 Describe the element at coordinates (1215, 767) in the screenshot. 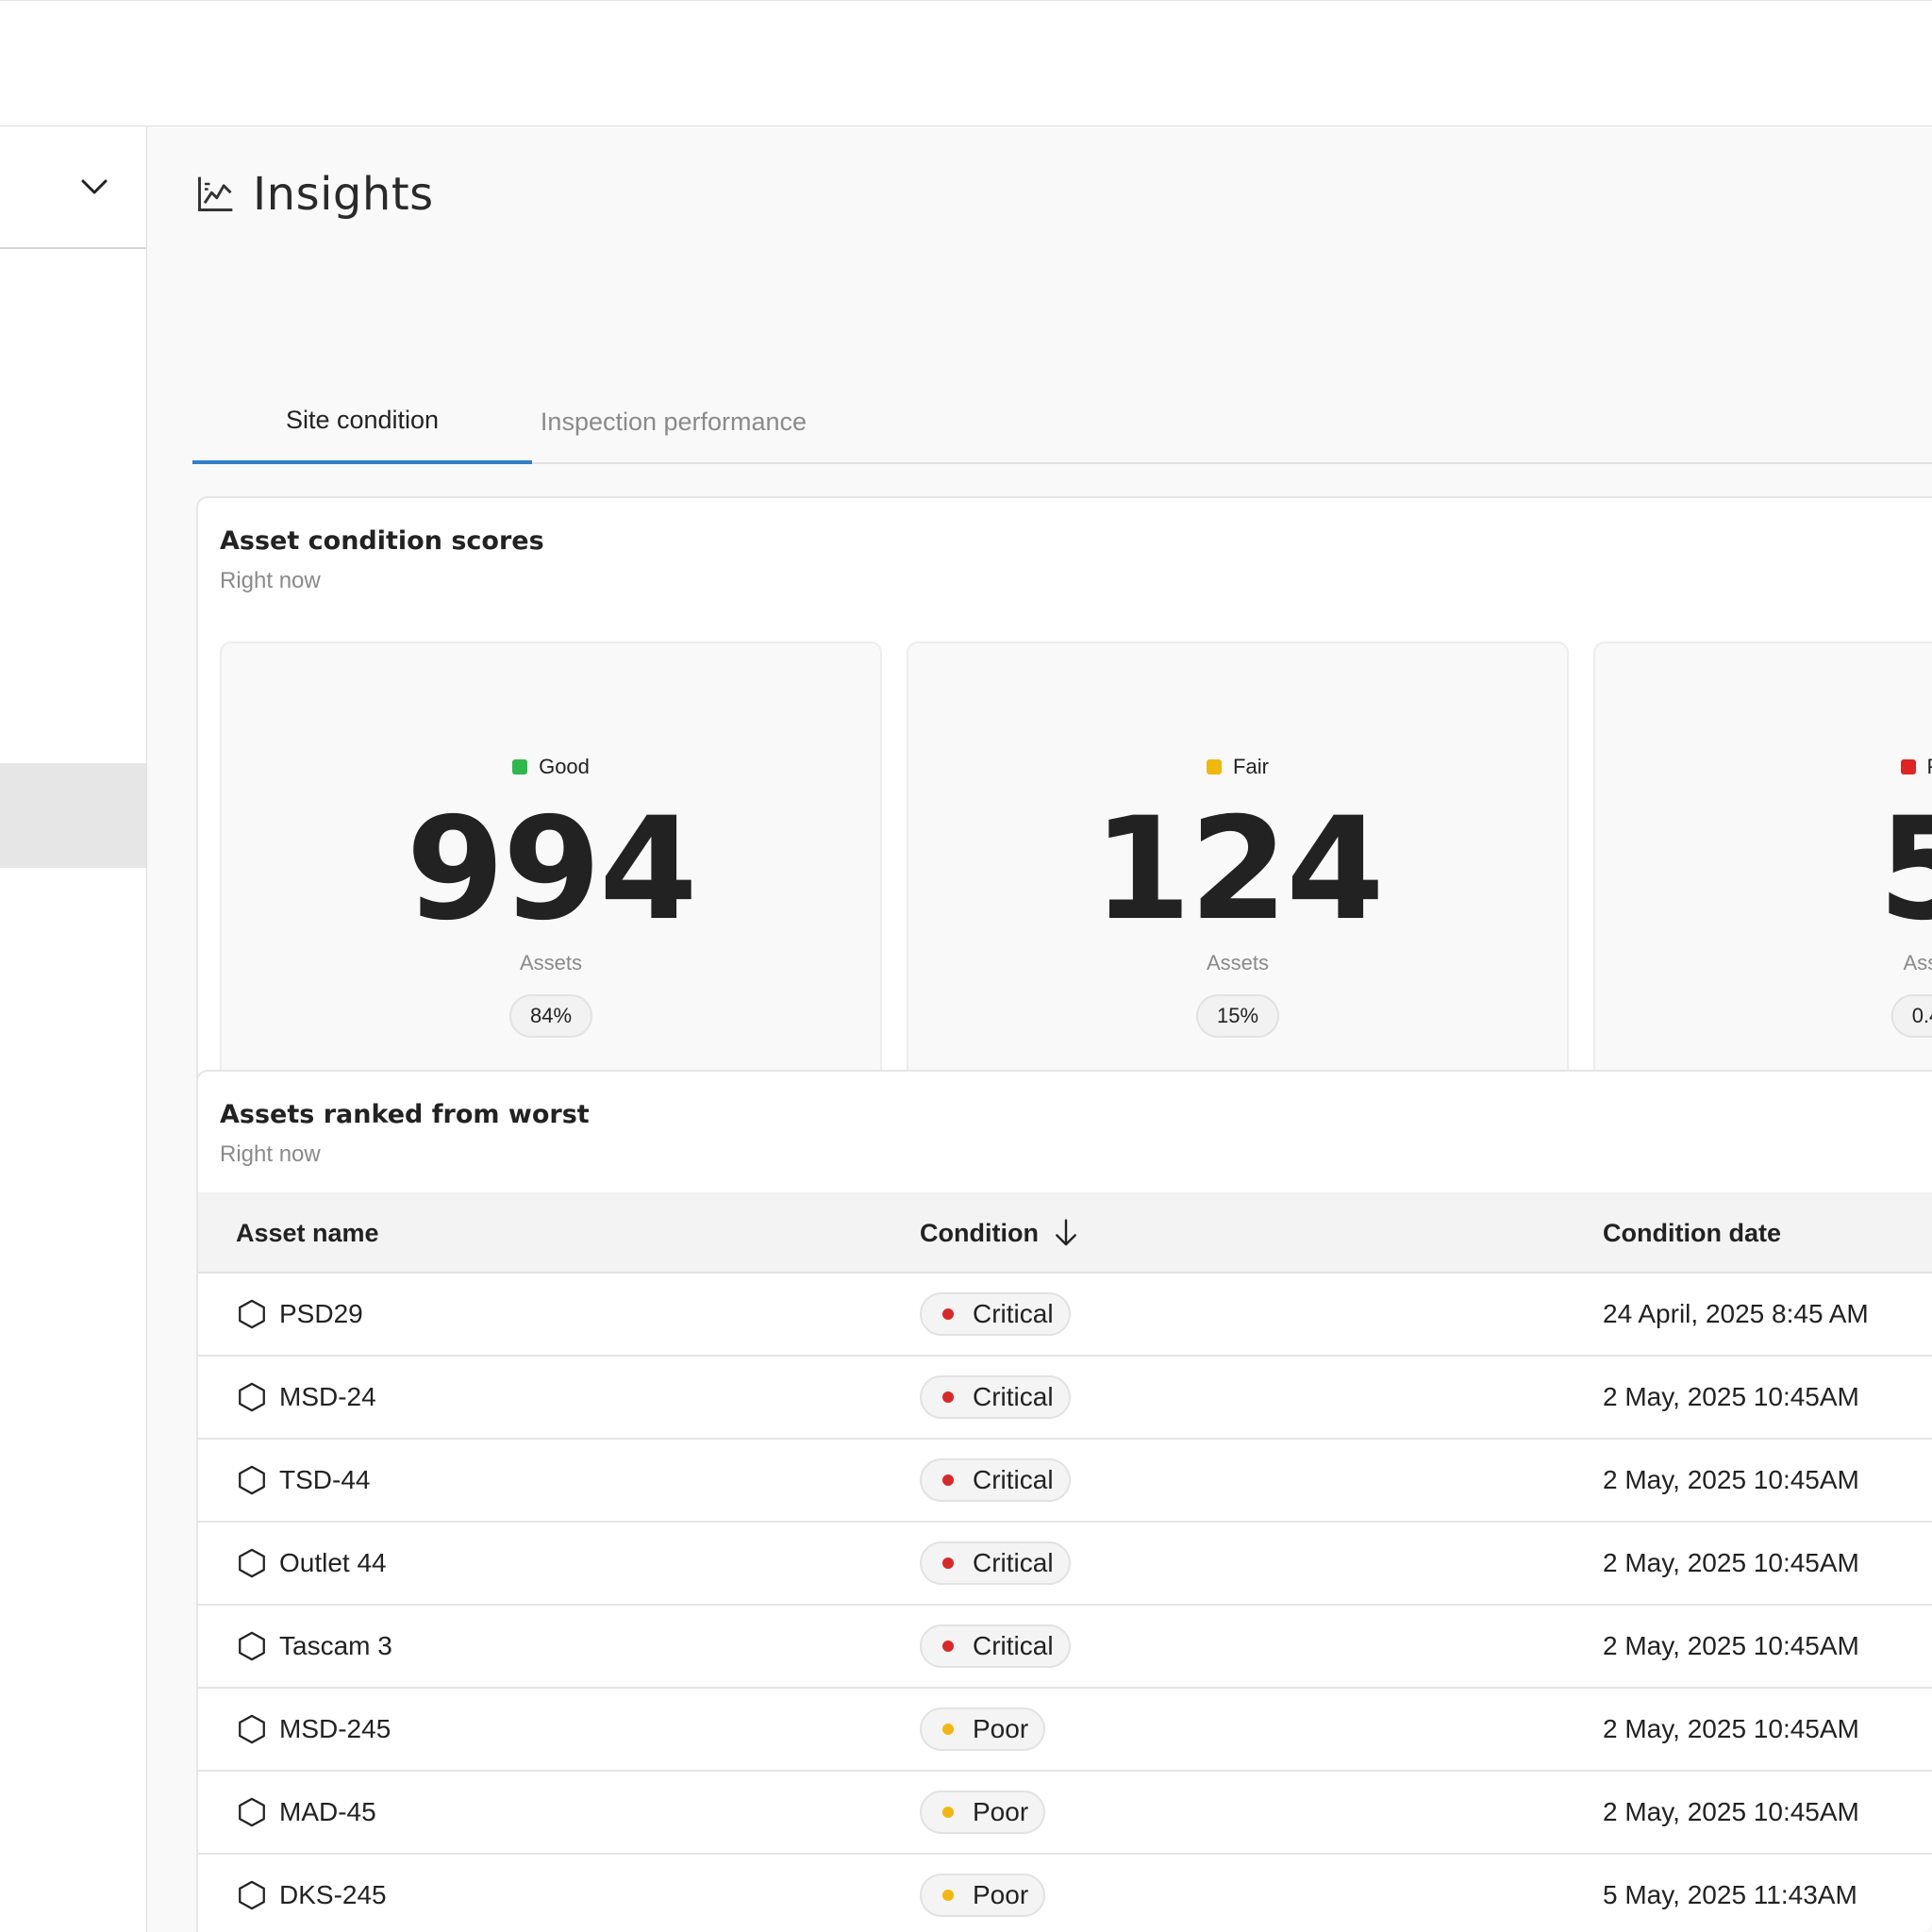

I see `fair-swatch` at that location.